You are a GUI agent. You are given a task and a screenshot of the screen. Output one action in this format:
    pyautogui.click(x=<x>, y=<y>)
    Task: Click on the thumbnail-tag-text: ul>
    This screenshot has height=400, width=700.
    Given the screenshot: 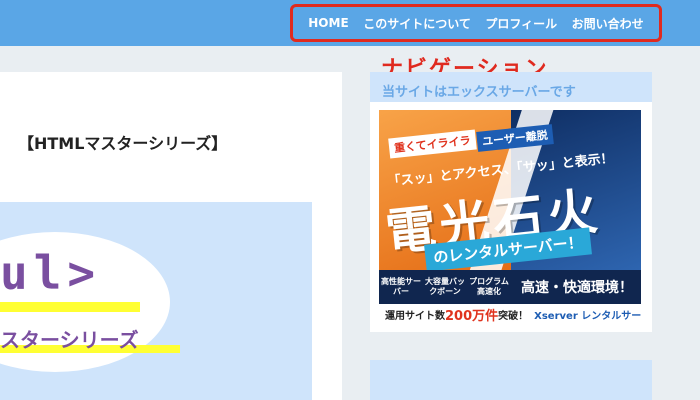 What is the action you would take?
    pyautogui.click(x=51, y=273)
    